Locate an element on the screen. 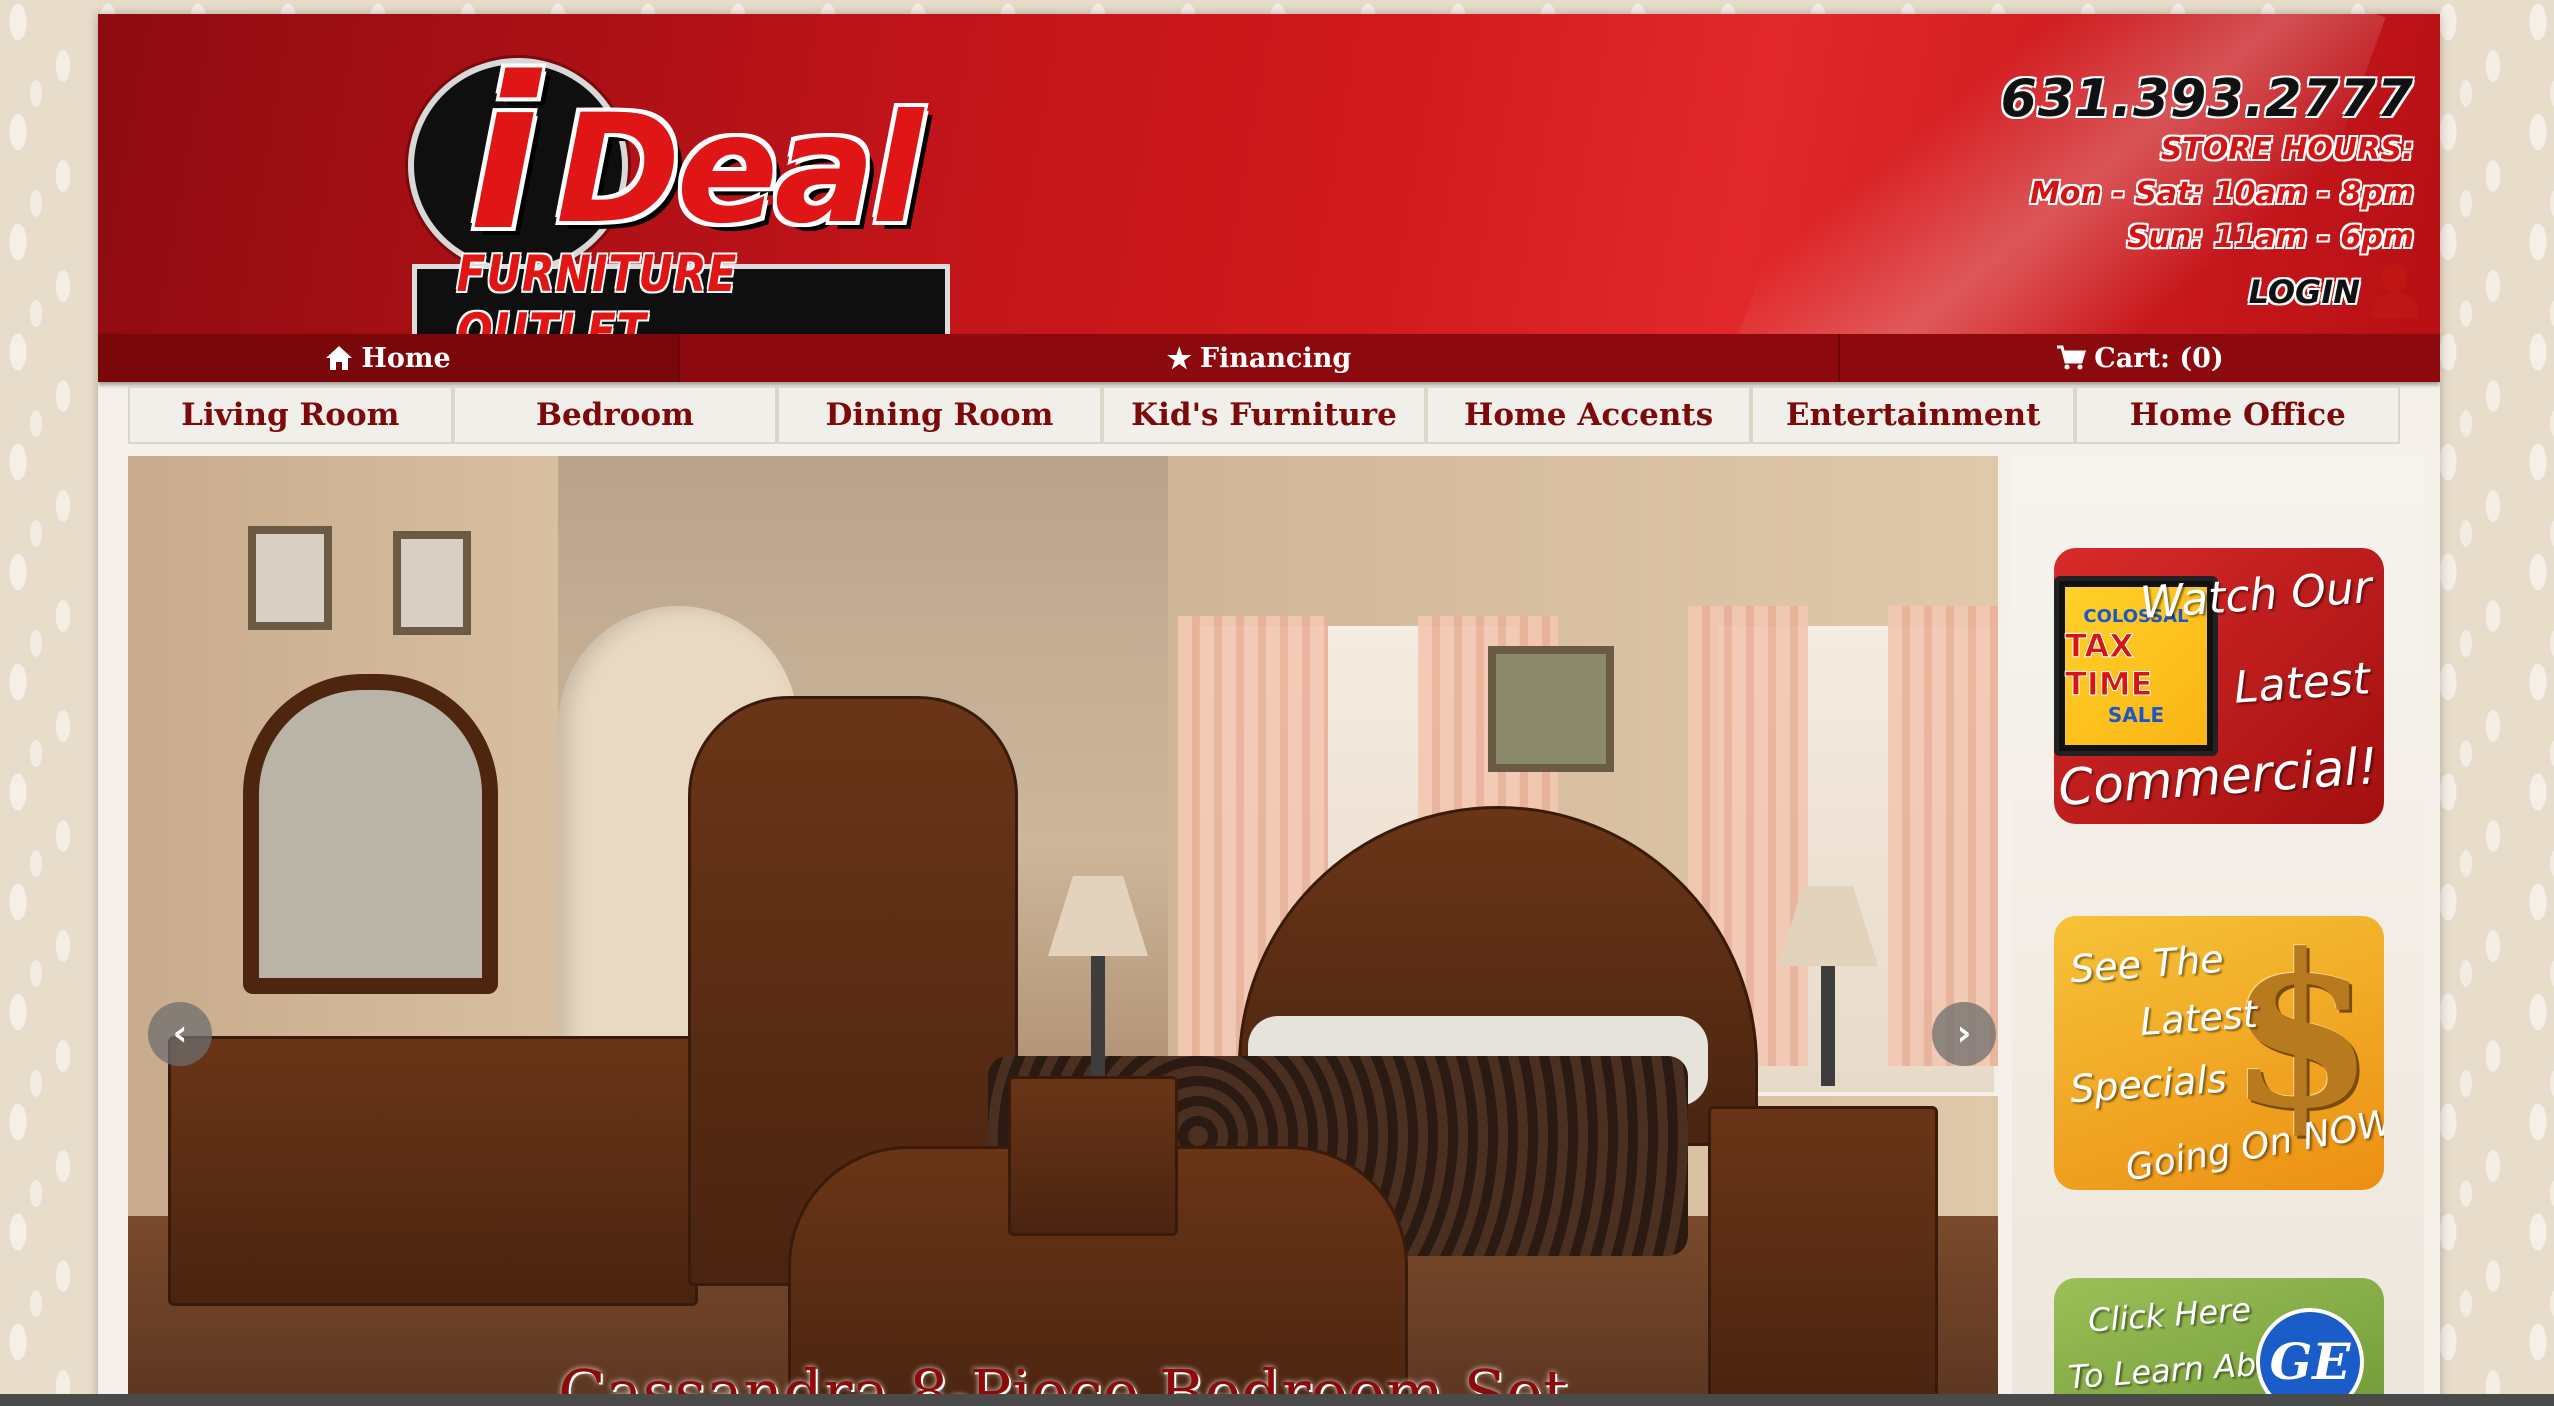 The image size is (2554, 1406). top-navigation: Home ★ Financing Cart: (0) is located at coordinates (1269, 358).